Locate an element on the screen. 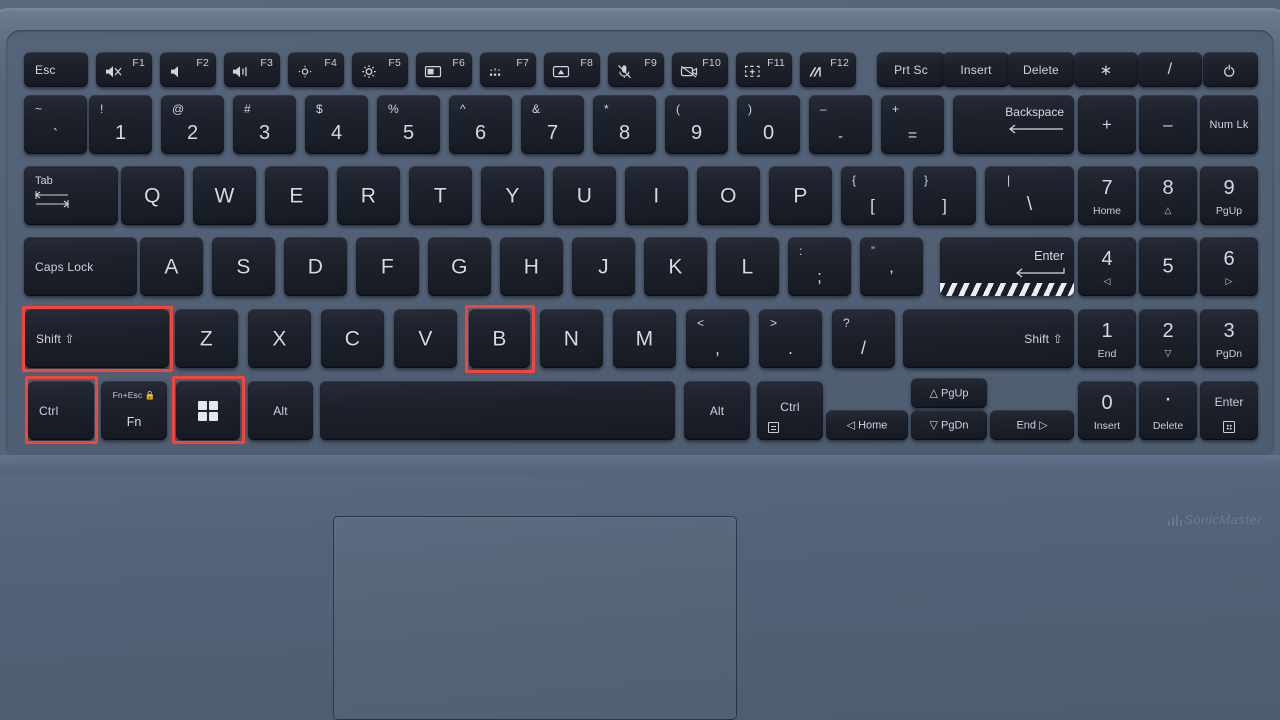 Image resolution: width=1280 pixels, height=720 pixels. key-9: ( 9 is located at coordinates (696, 124).